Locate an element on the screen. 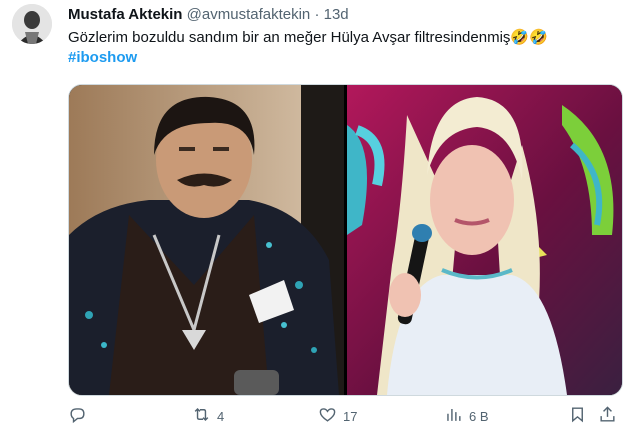 The height and width of the screenshot is (434, 640). retweet-icon is located at coordinates (201, 416).